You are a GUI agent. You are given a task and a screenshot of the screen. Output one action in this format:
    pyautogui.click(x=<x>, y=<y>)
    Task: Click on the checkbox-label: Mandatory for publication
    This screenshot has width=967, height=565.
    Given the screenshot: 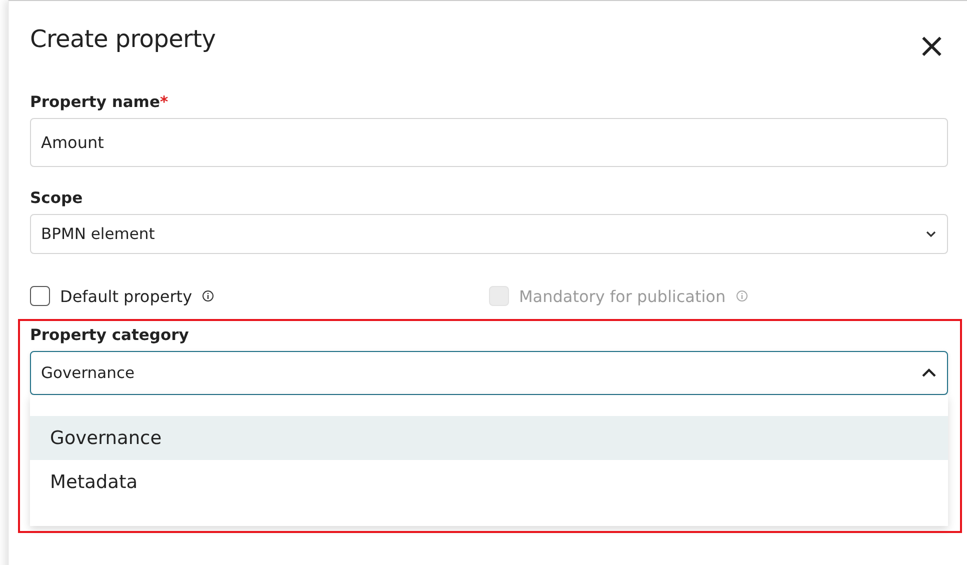 What is the action you would take?
    pyautogui.click(x=622, y=296)
    